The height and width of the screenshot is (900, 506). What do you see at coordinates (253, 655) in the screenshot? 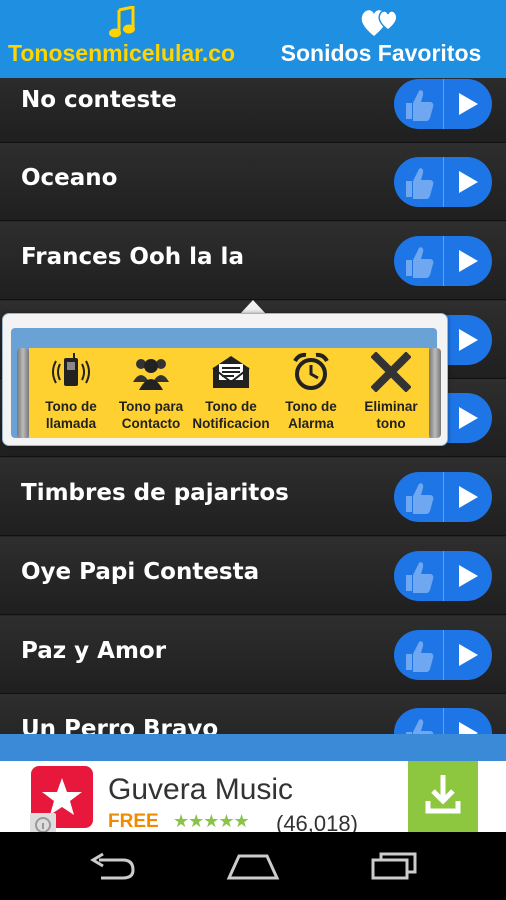
I see `list-item: Paz y Amor` at bounding box center [253, 655].